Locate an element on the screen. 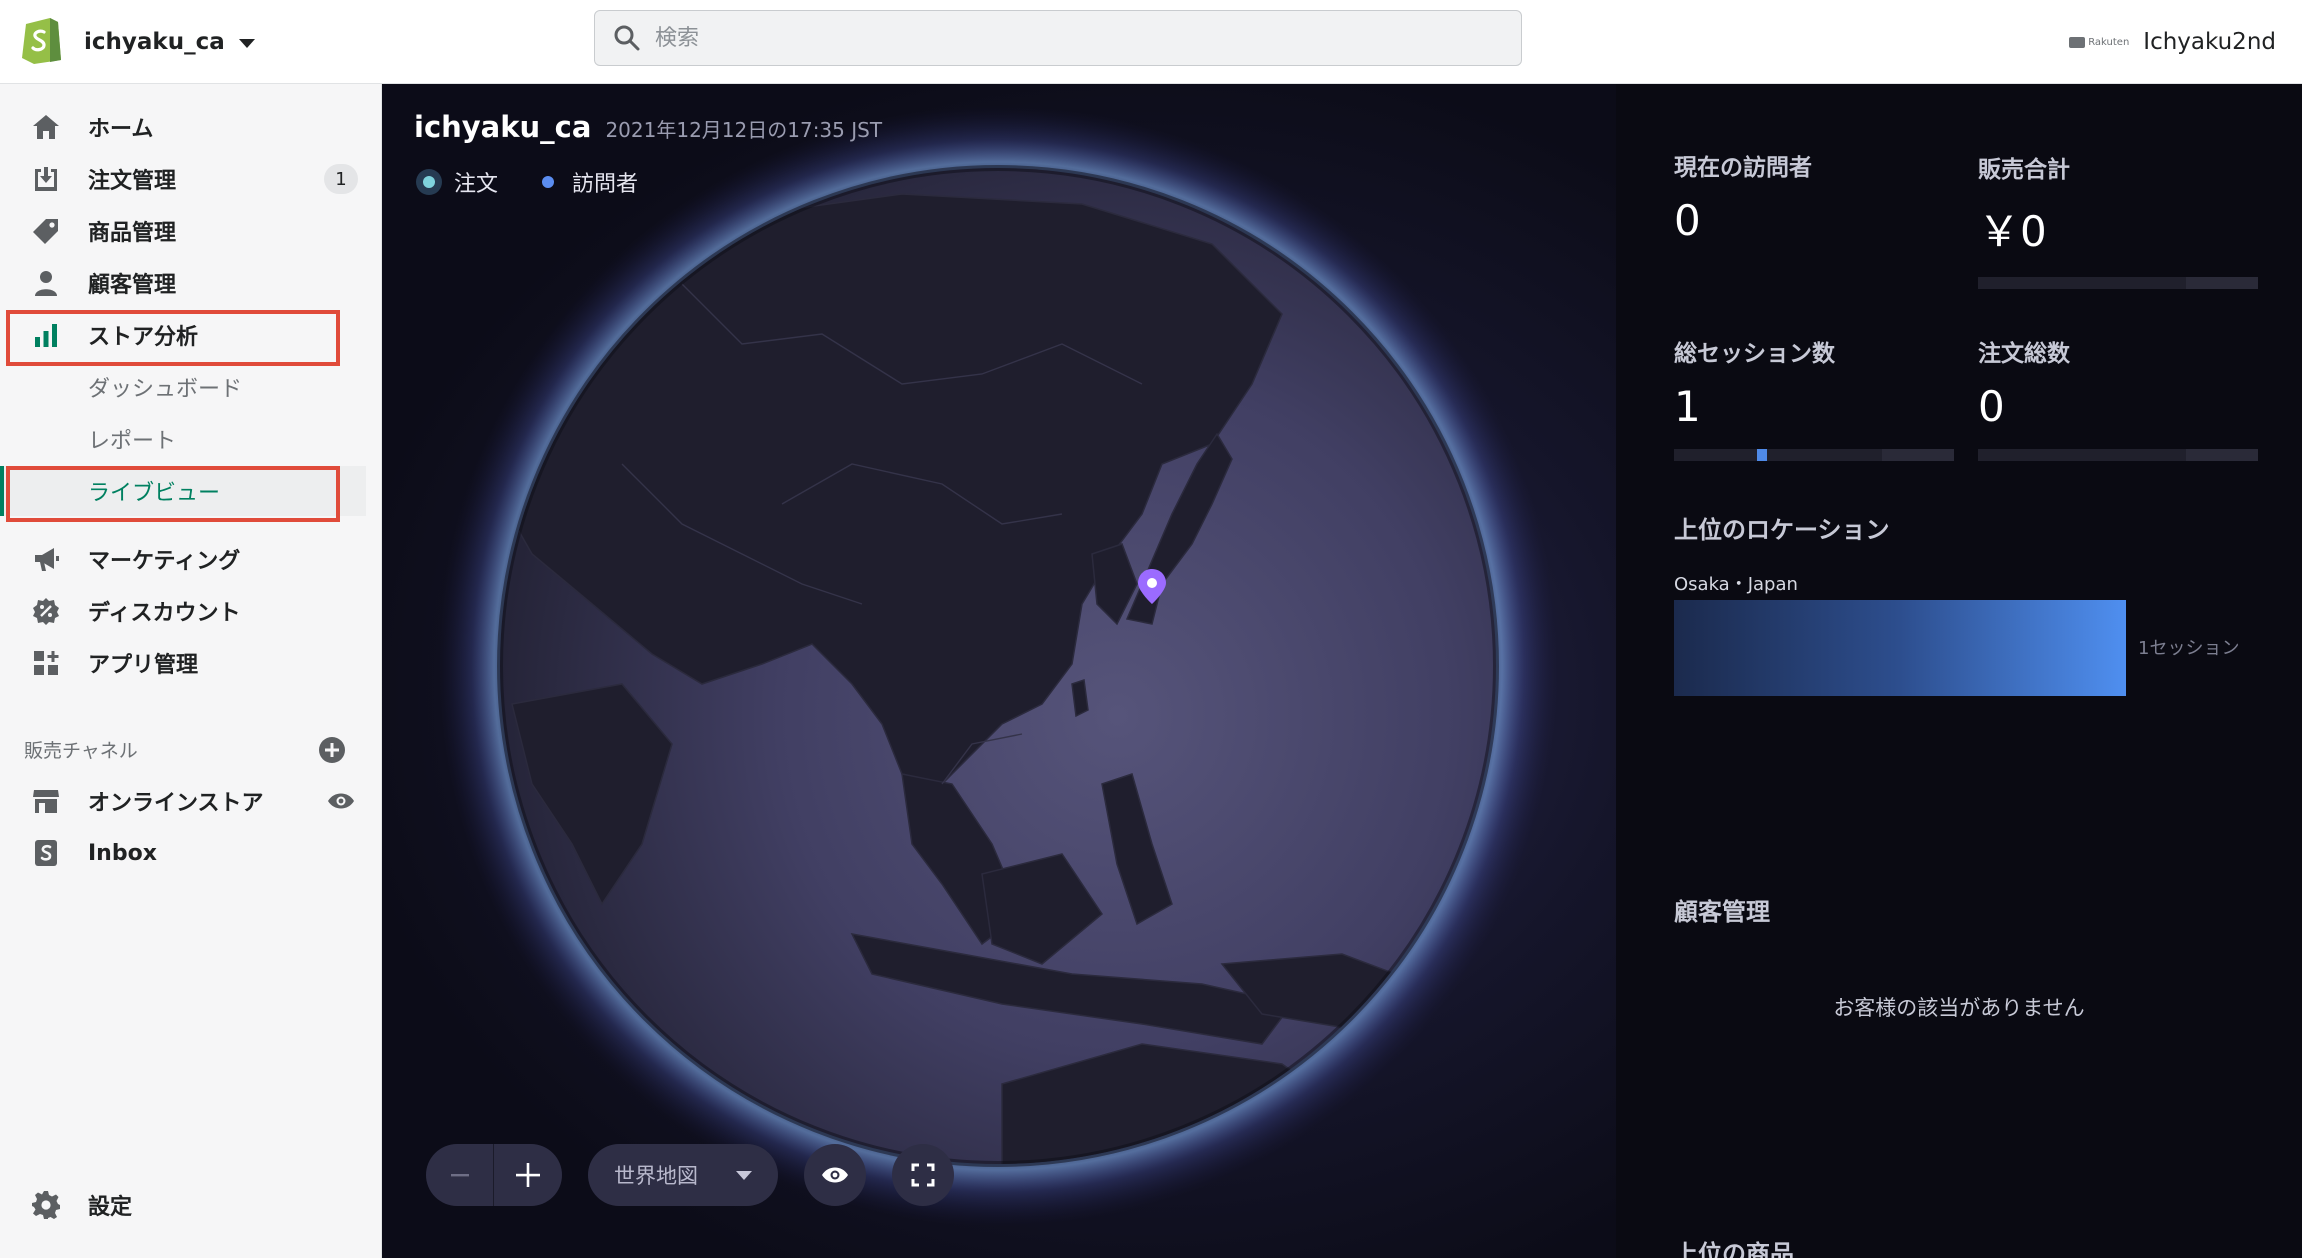  plus-icon is located at coordinates (528, 1175).